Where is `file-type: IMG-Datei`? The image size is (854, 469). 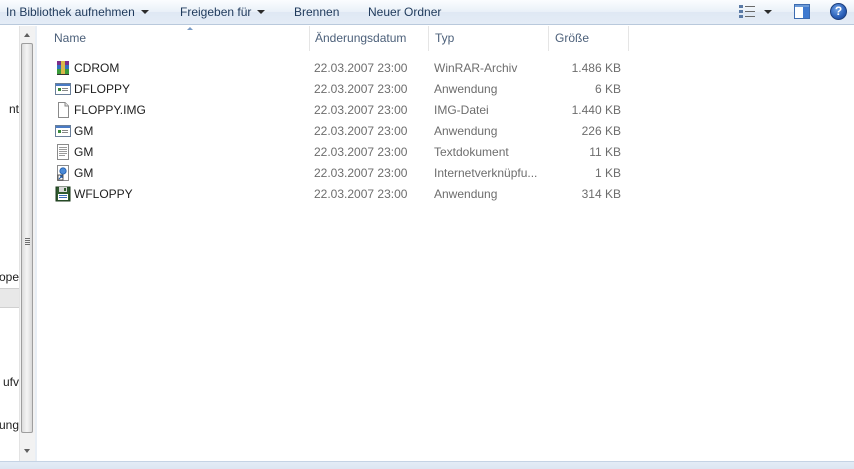
file-type: IMG-Datei is located at coordinates (461, 110).